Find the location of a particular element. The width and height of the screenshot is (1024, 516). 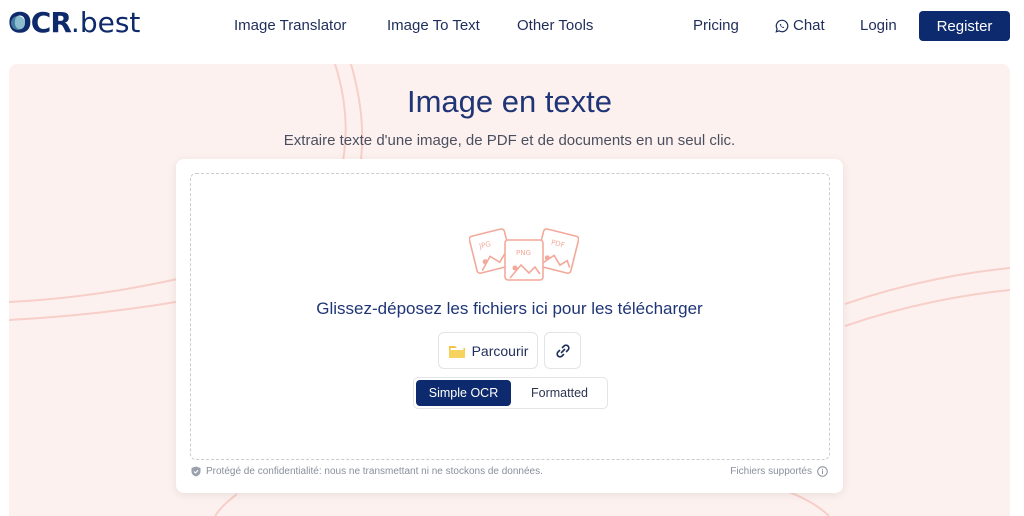

nav-pricing: Pricing is located at coordinates (716, 25).